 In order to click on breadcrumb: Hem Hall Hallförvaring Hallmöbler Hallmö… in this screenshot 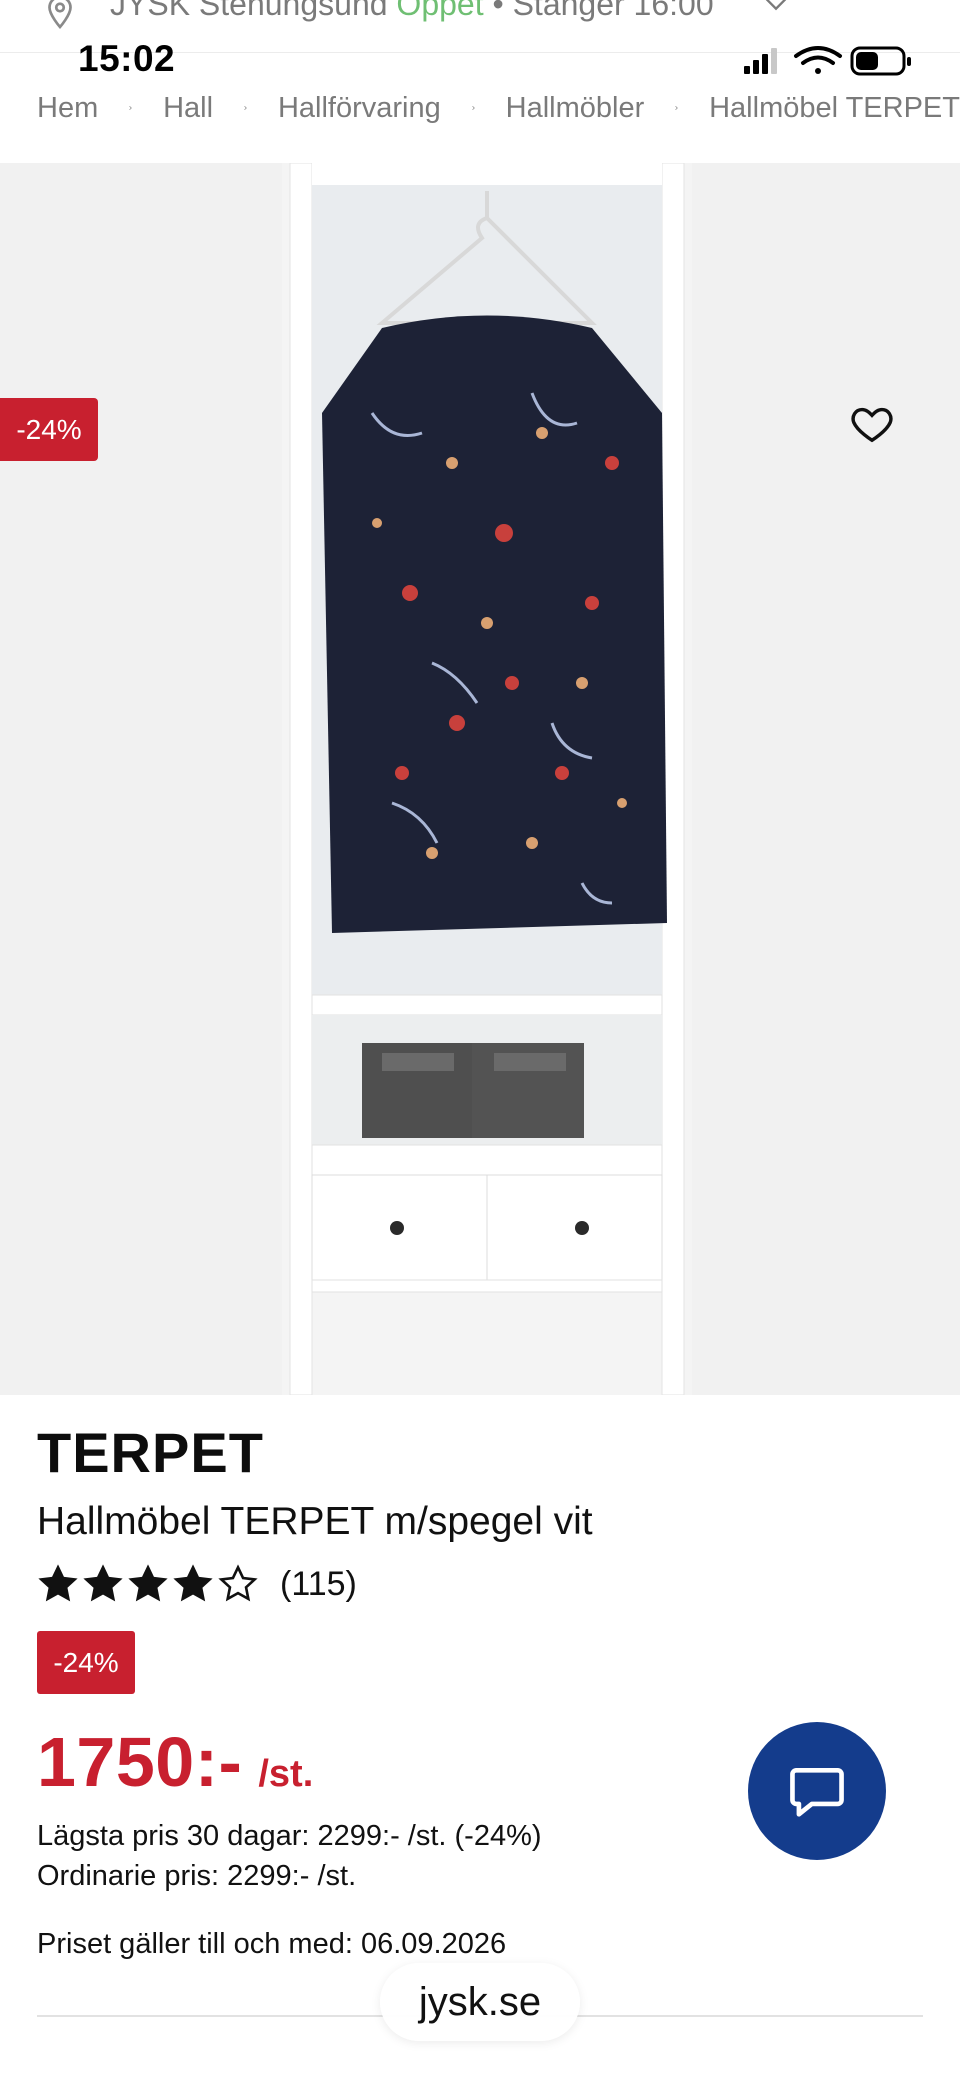, I will do `click(498, 108)`.